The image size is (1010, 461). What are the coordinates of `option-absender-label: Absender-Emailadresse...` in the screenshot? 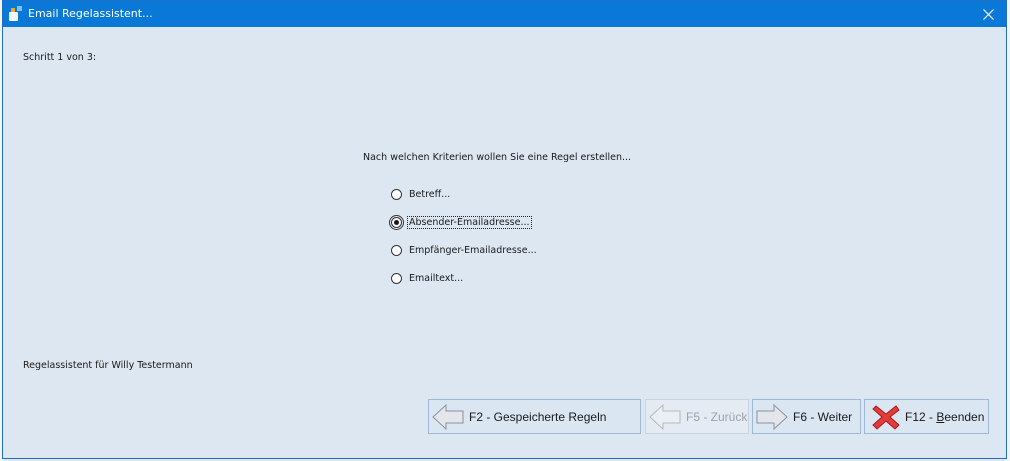 It's located at (469, 222).